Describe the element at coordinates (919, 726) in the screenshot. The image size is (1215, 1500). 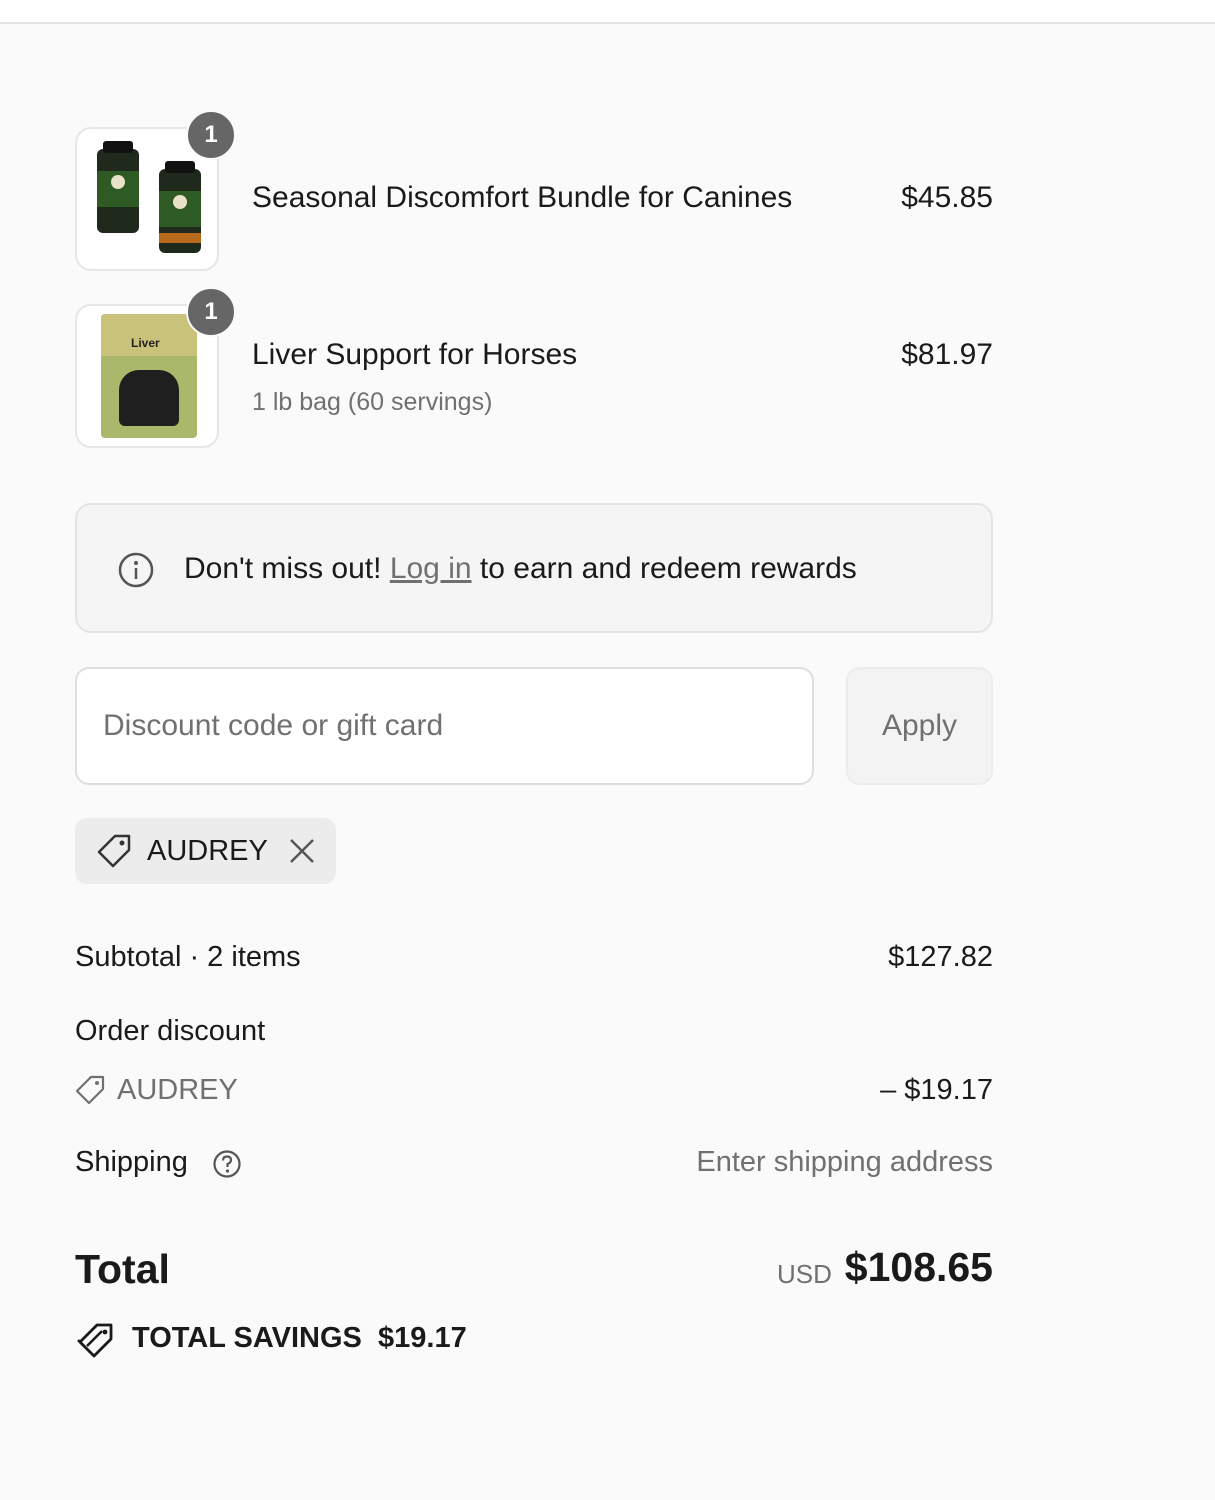
I see `apply-button: Apply` at that location.